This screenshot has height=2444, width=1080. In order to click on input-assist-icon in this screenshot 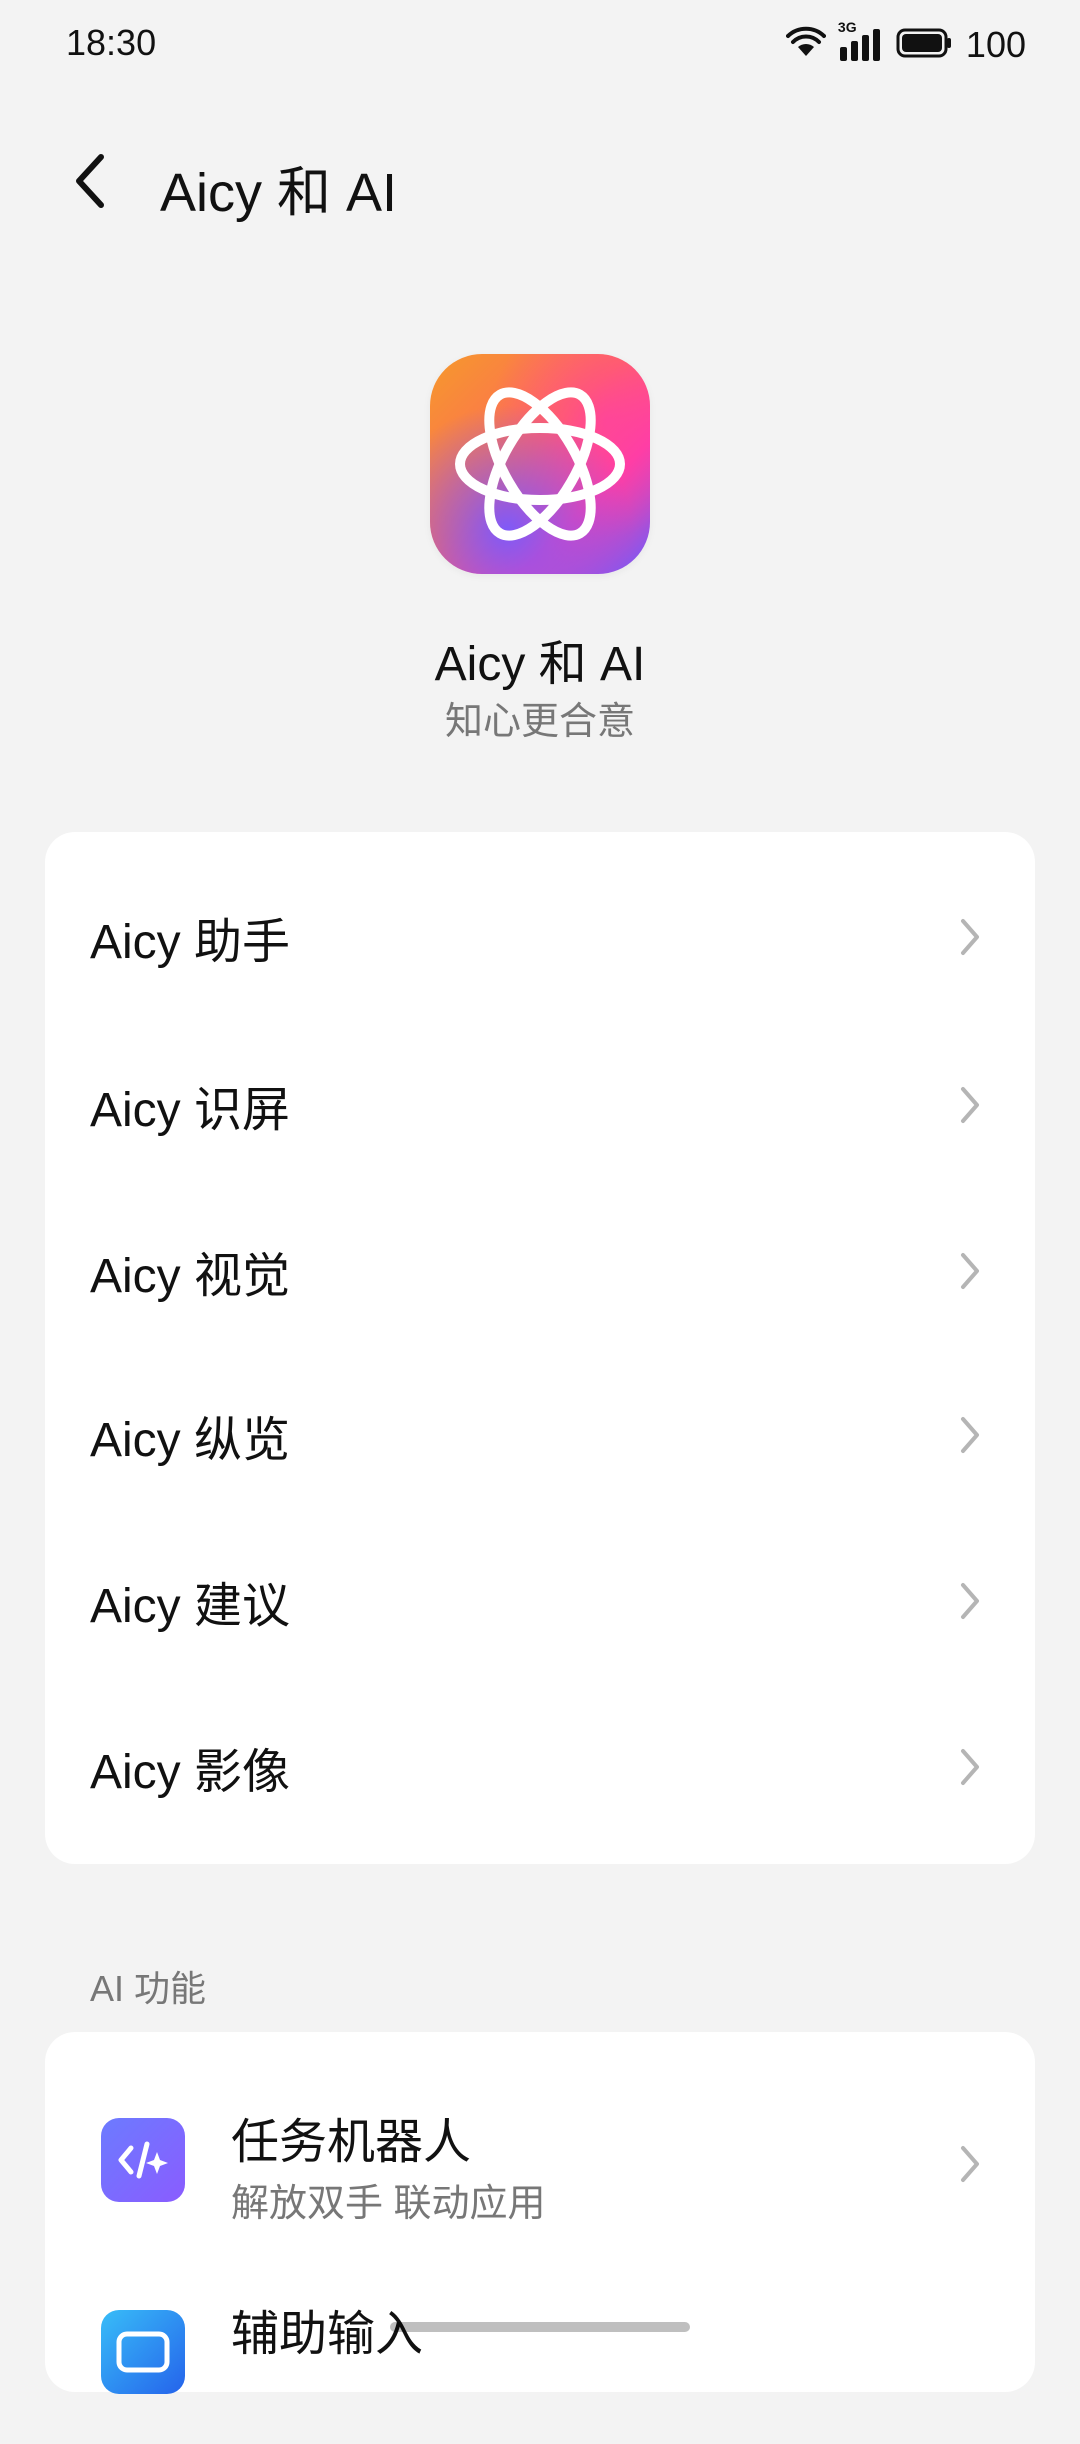, I will do `click(143, 2352)`.